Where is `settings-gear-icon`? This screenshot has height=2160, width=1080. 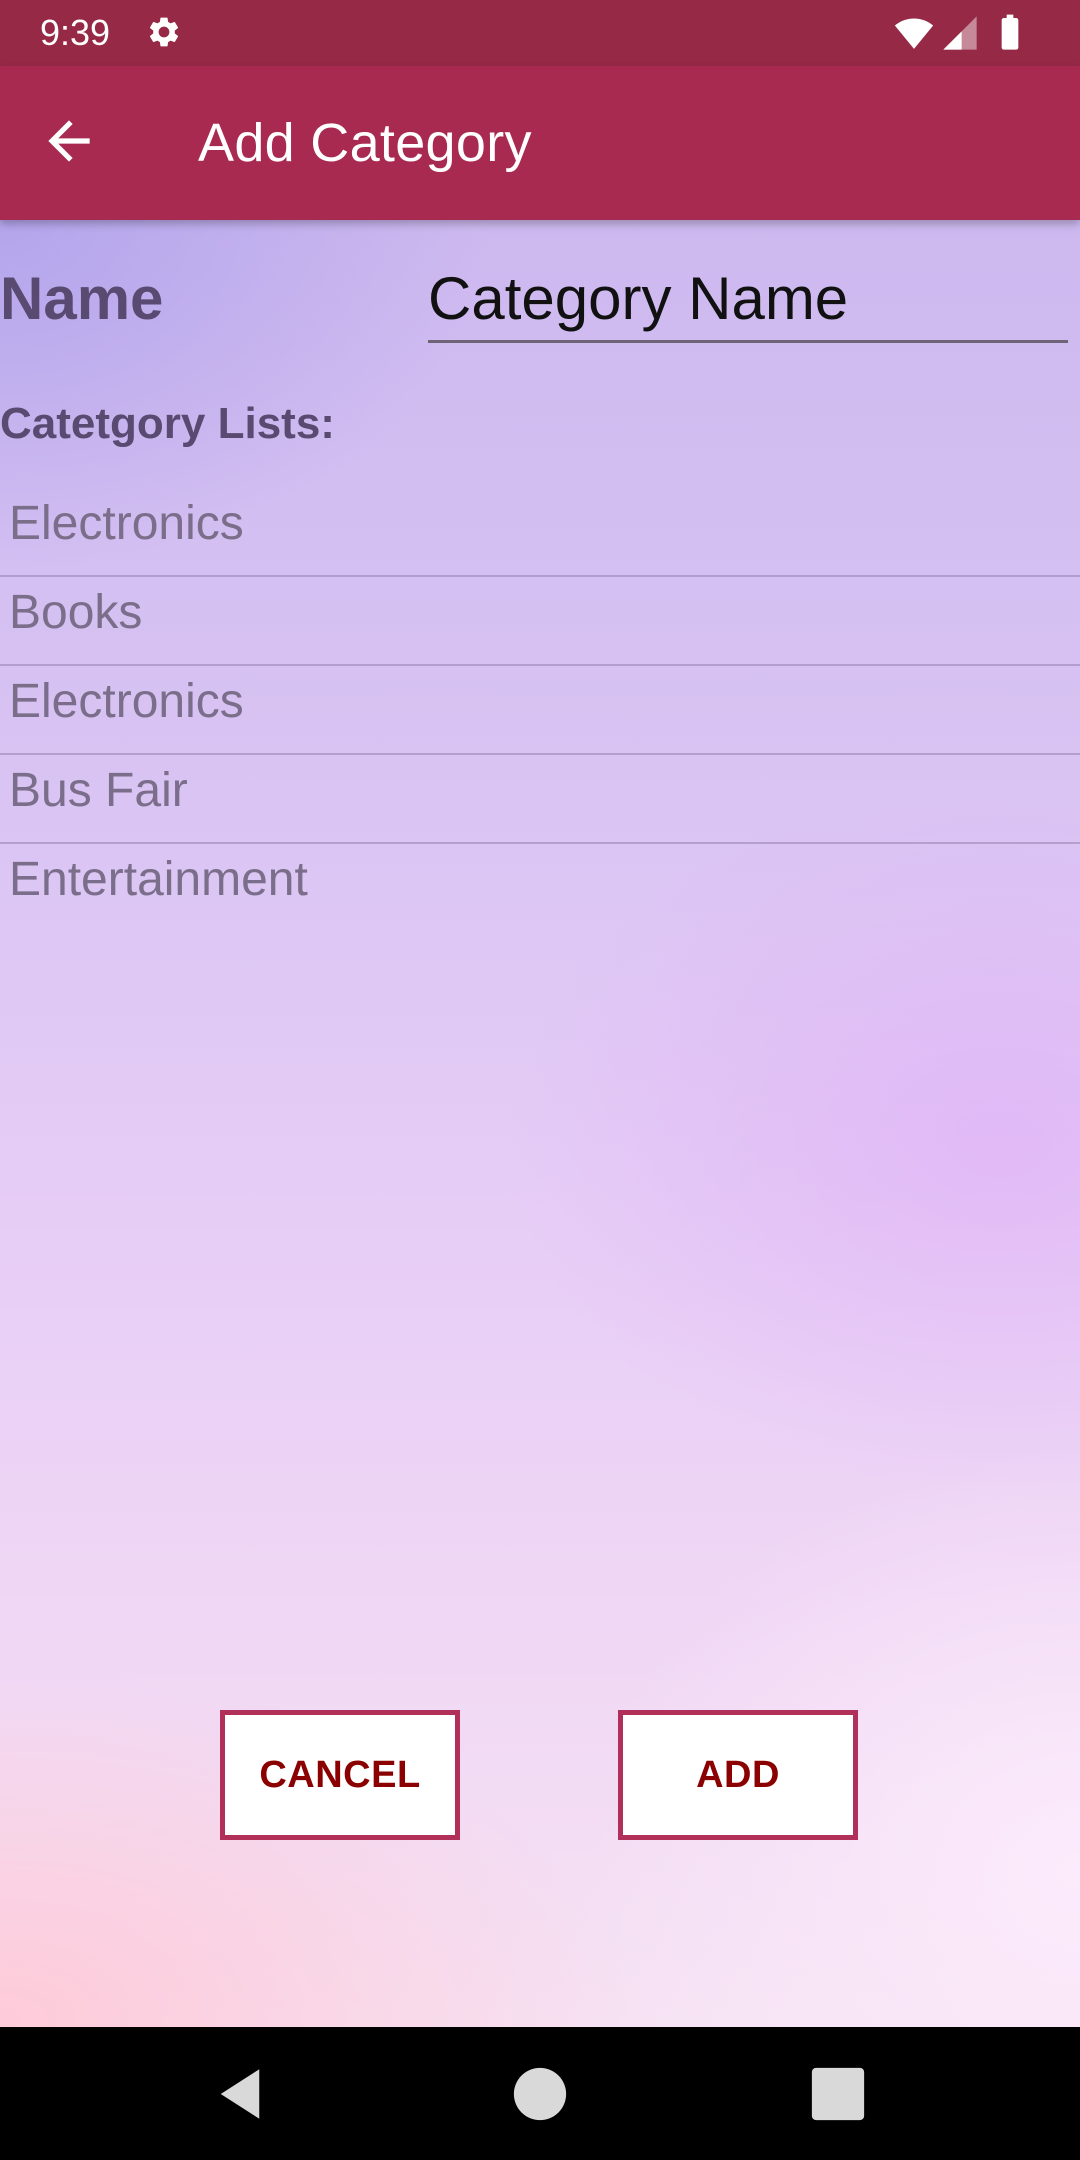 settings-gear-icon is located at coordinates (164, 32).